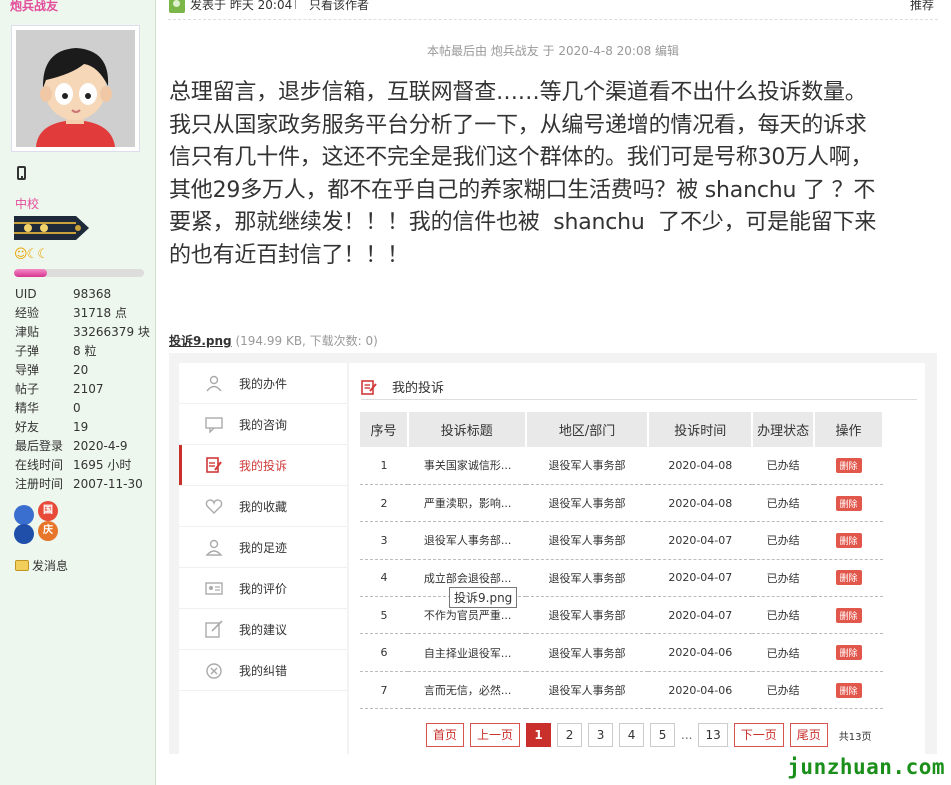 This screenshot has height=785, width=951. Describe the element at coordinates (518, 125) in the screenshot. I see `post-body-line: 我只从国家政务服务平台分析了一下，从编号递增的情况看，每天的诉求` at that location.